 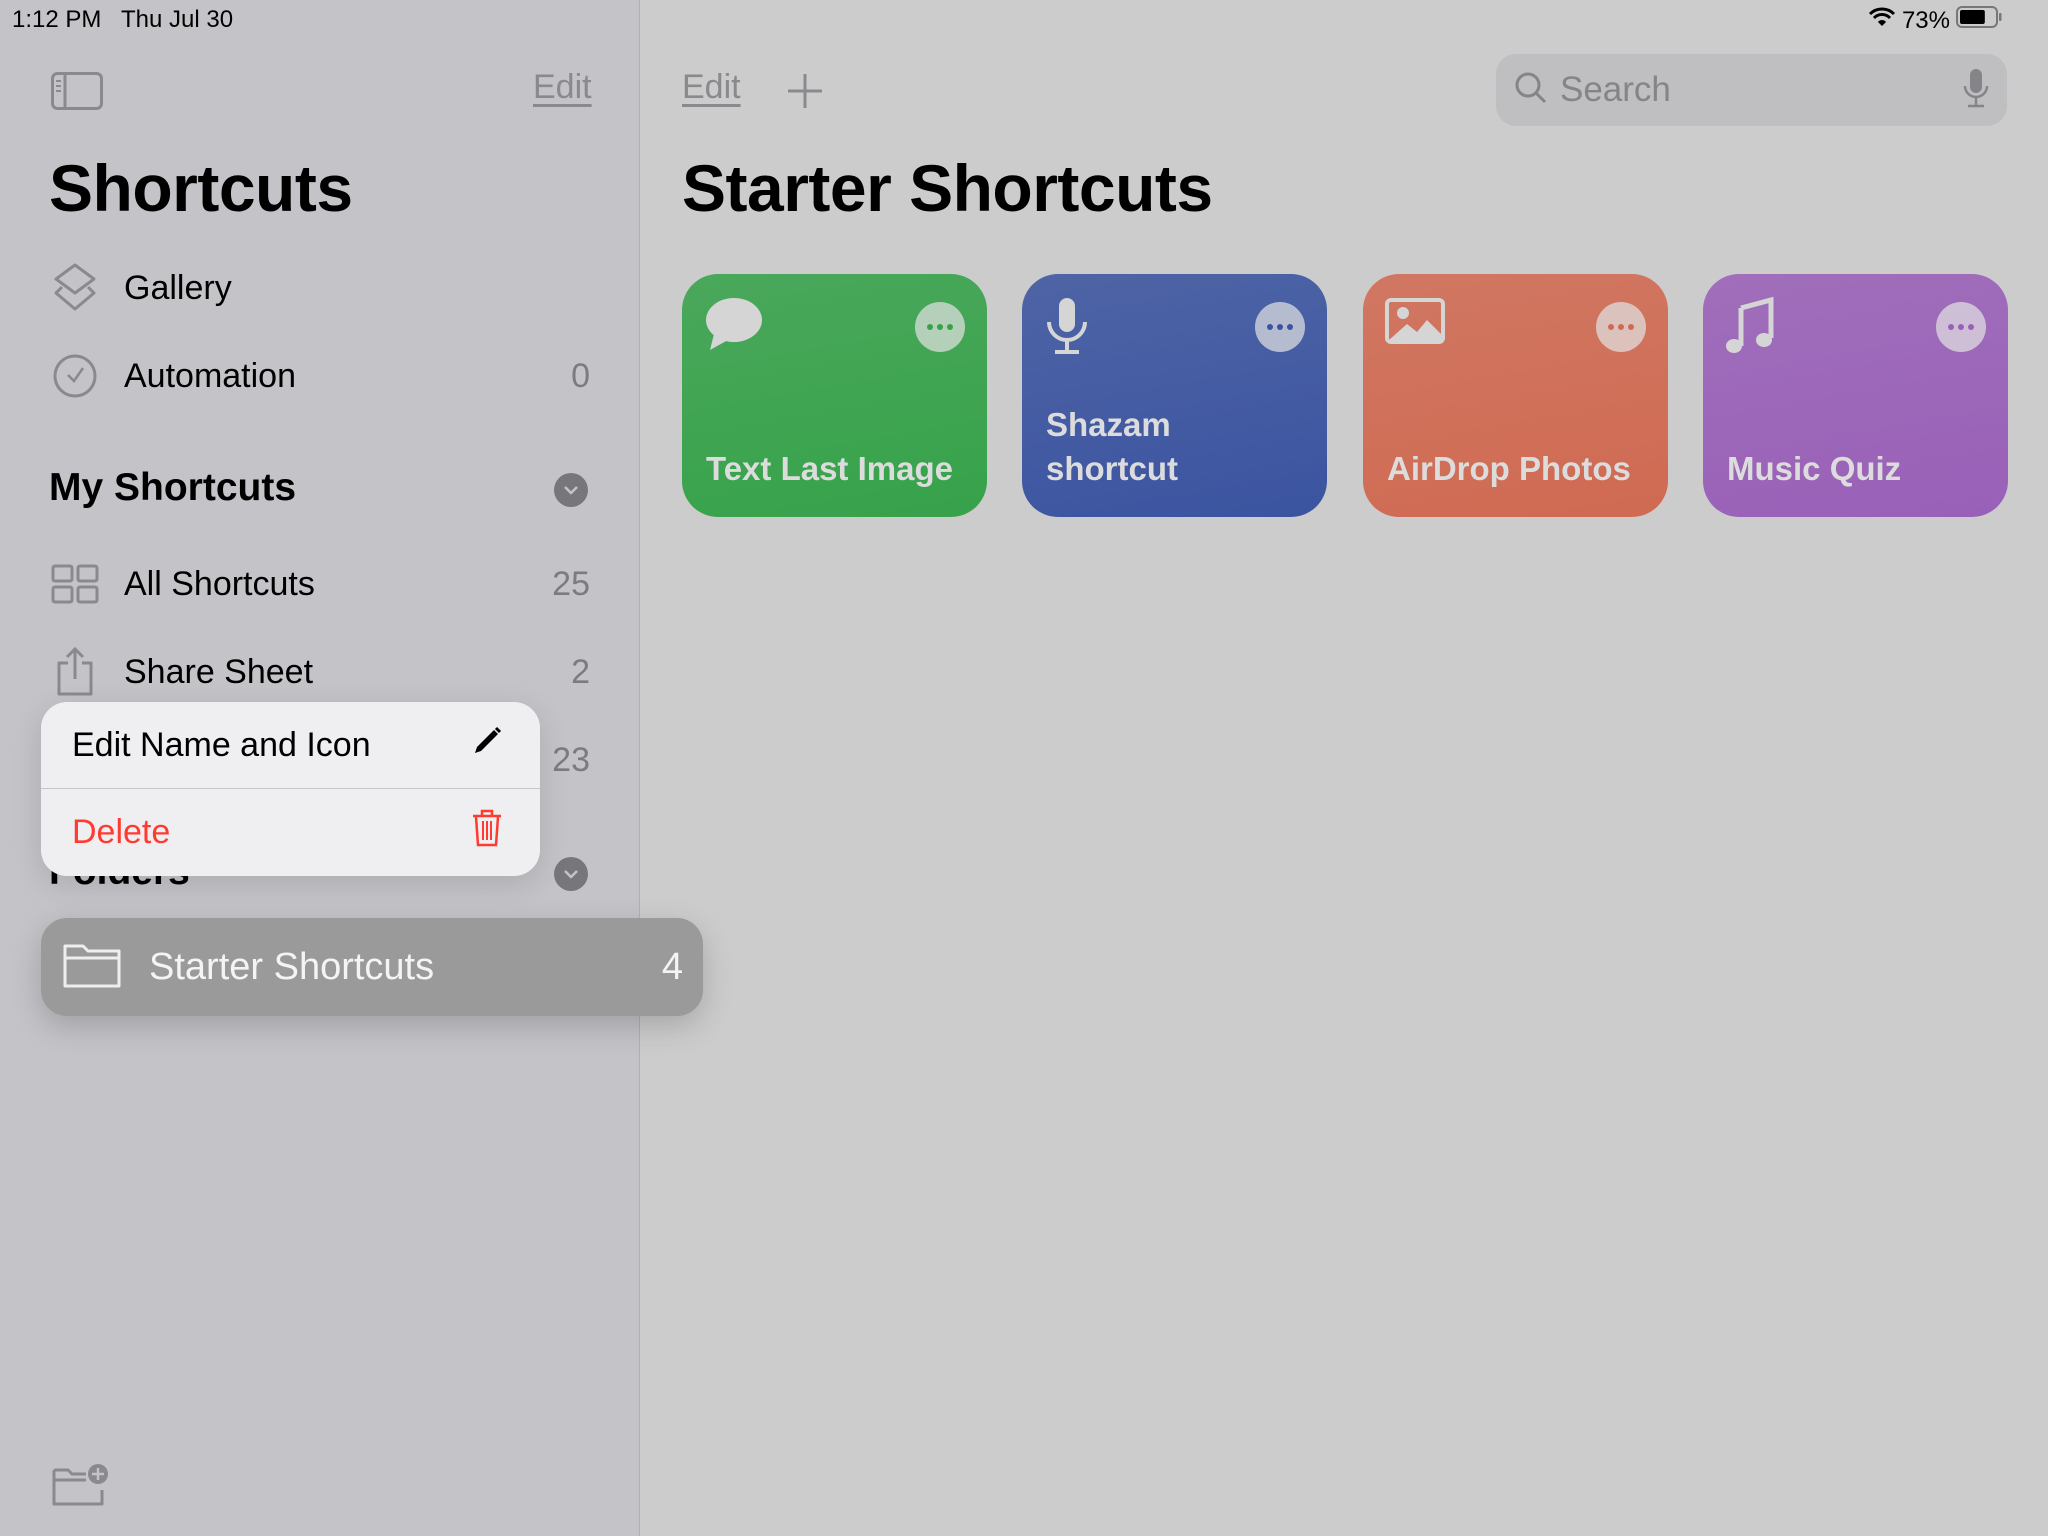 What do you see at coordinates (75, 584) in the screenshot?
I see `grid-icon` at bounding box center [75, 584].